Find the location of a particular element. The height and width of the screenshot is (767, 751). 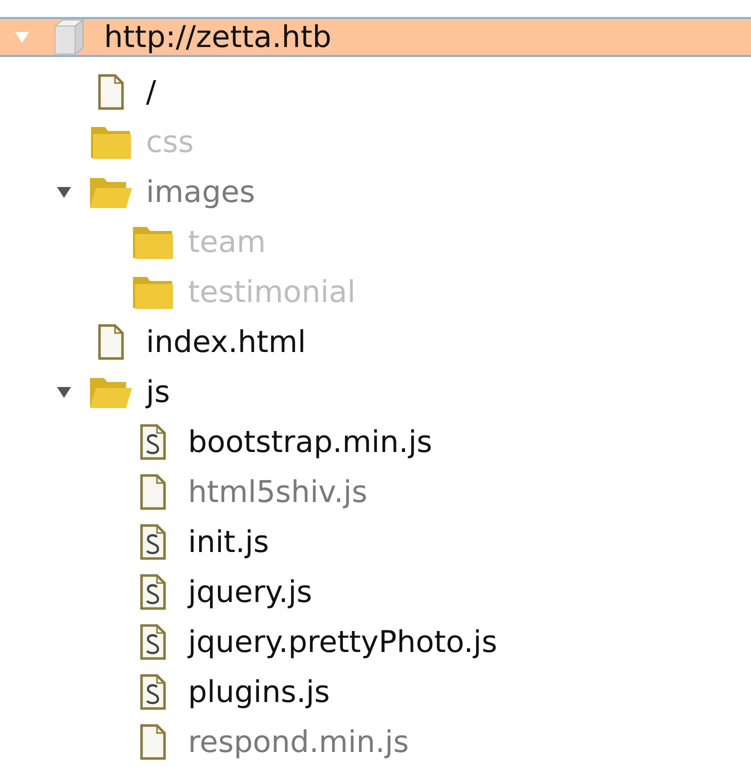

tree-item-label: css is located at coordinates (170, 142).